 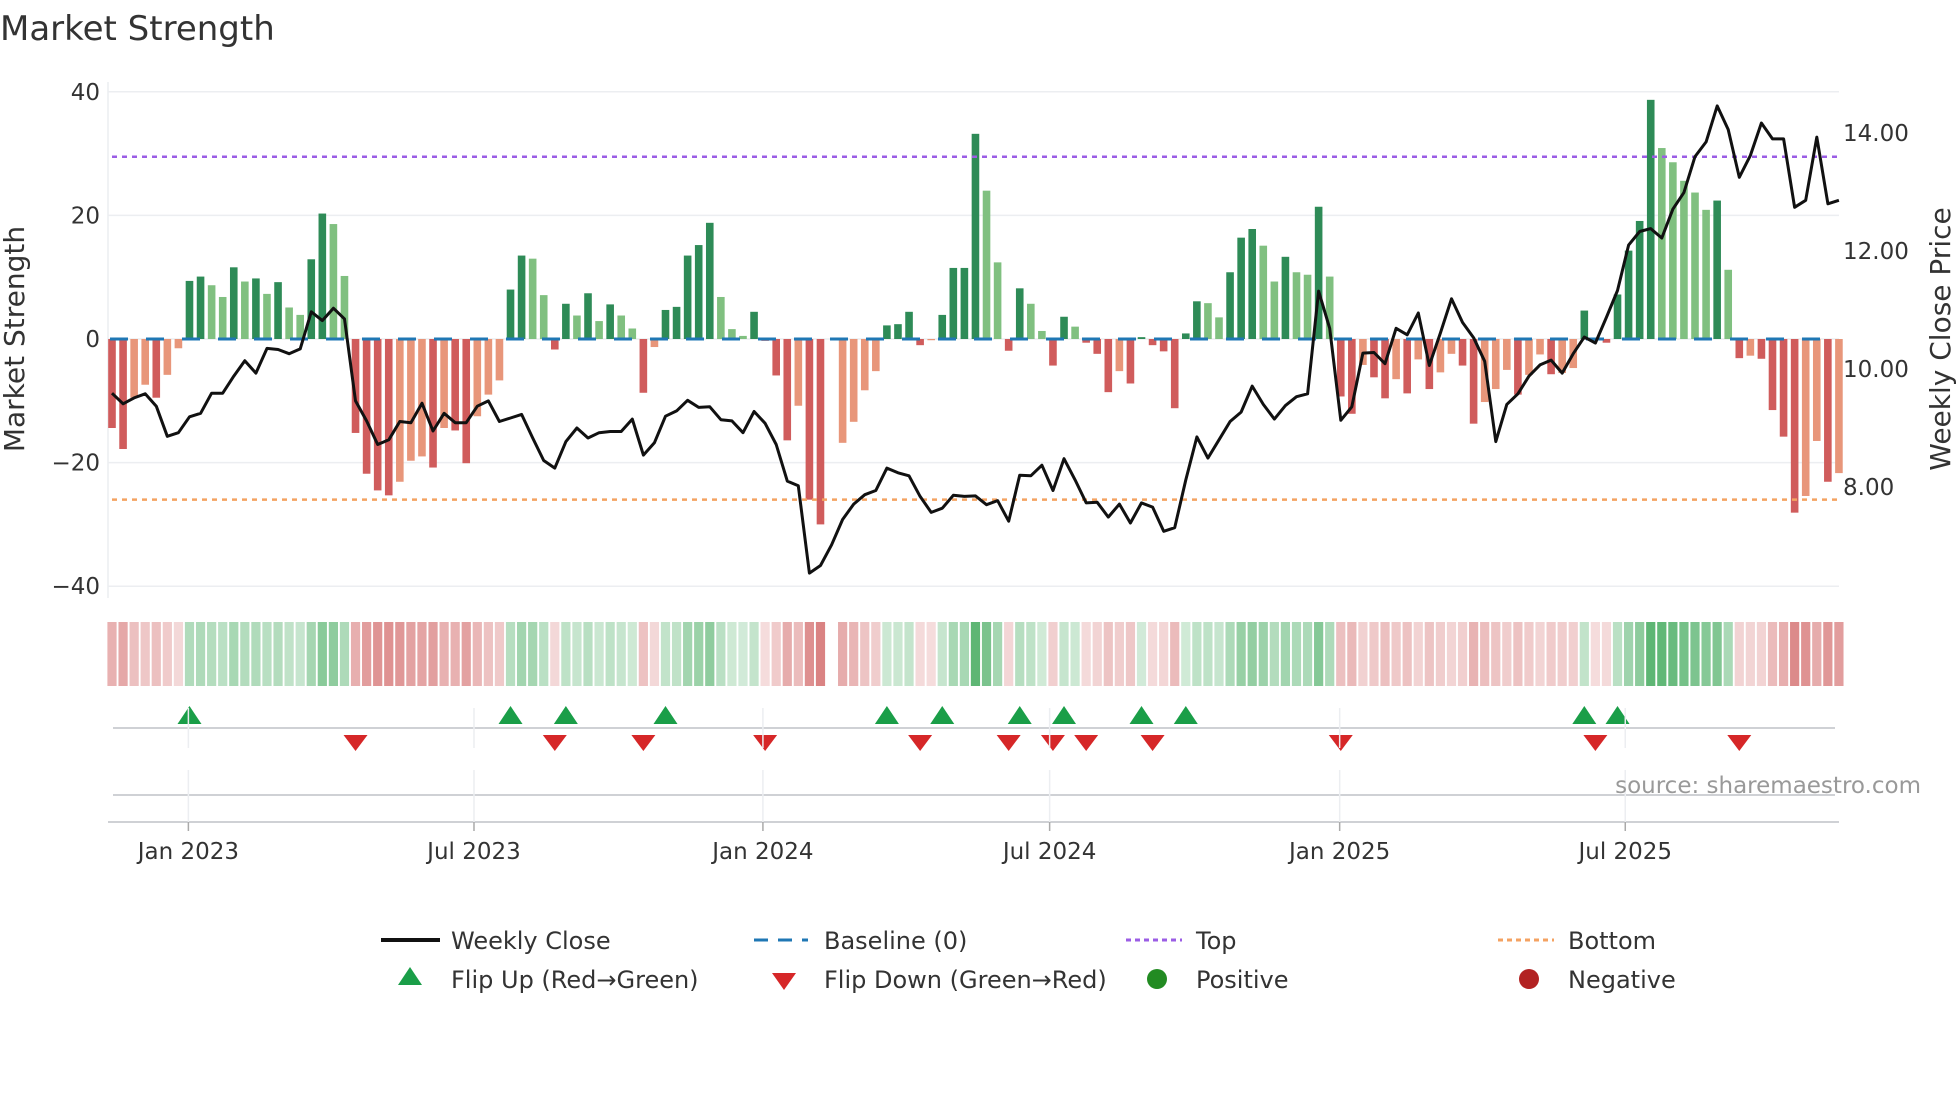 I want to click on legend-flip-up-icon, so click(x=410, y=976).